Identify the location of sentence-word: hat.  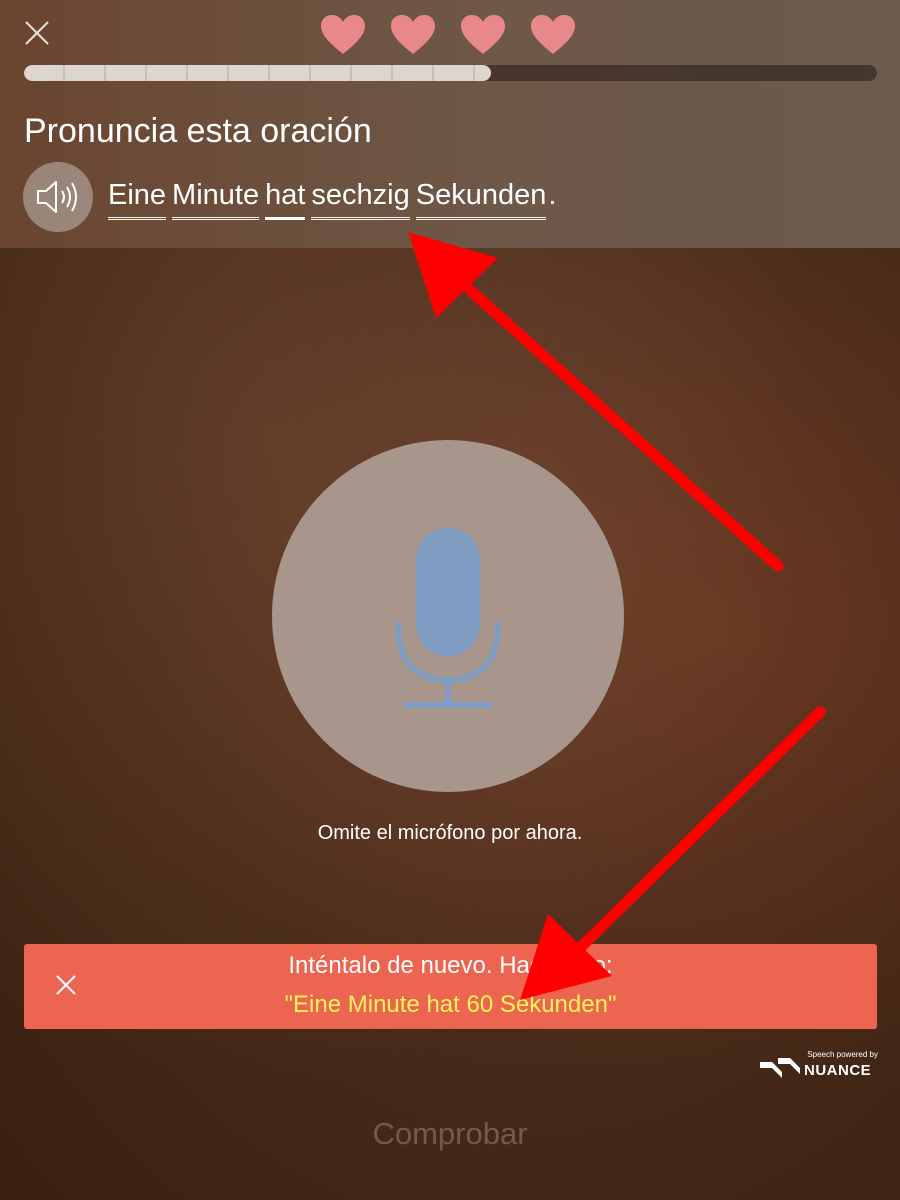
(285, 199).